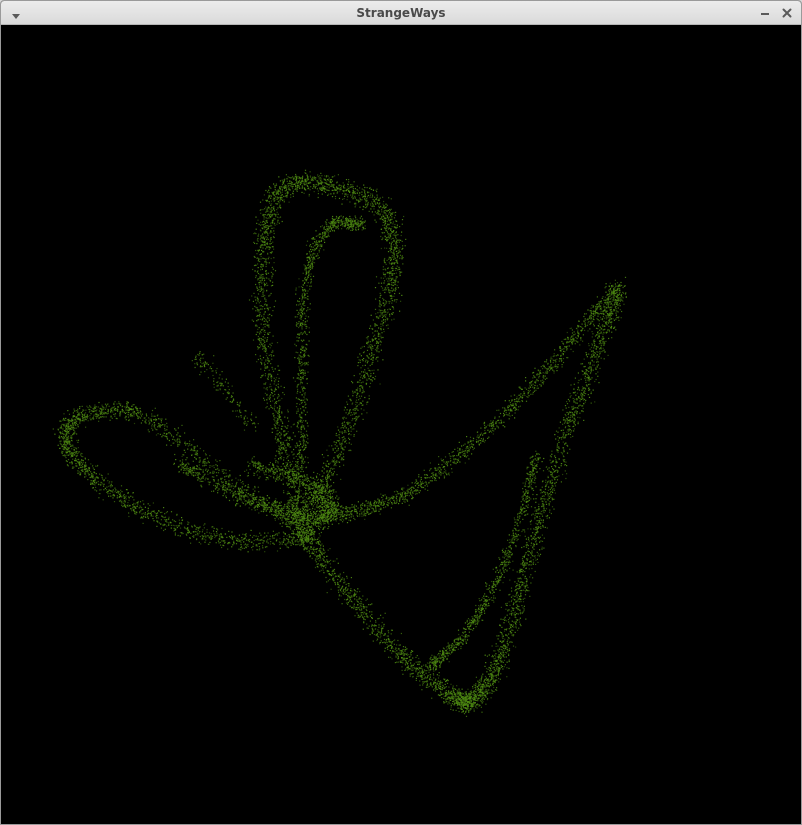 The image size is (802, 825). I want to click on minimize-button, so click(765, 13).